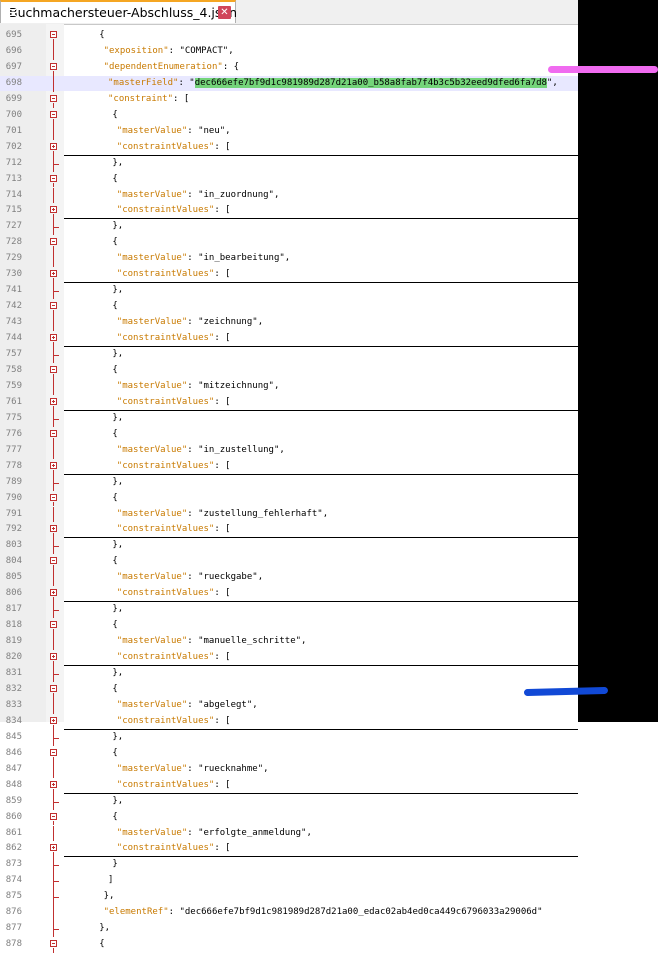 This screenshot has width=658, height=953. What do you see at coordinates (289, 641) in the screenshot?
I see `code-line: 819 "masterValue": "manuelle_schritte",` at bounding box center [289, 641].